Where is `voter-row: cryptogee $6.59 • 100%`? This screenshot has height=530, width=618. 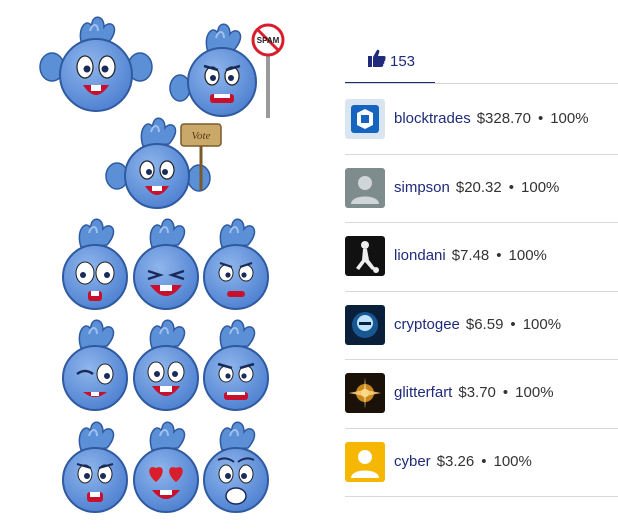
voter-row: cryptogee $6.59 • 100% is located at coordinates (481, 326).